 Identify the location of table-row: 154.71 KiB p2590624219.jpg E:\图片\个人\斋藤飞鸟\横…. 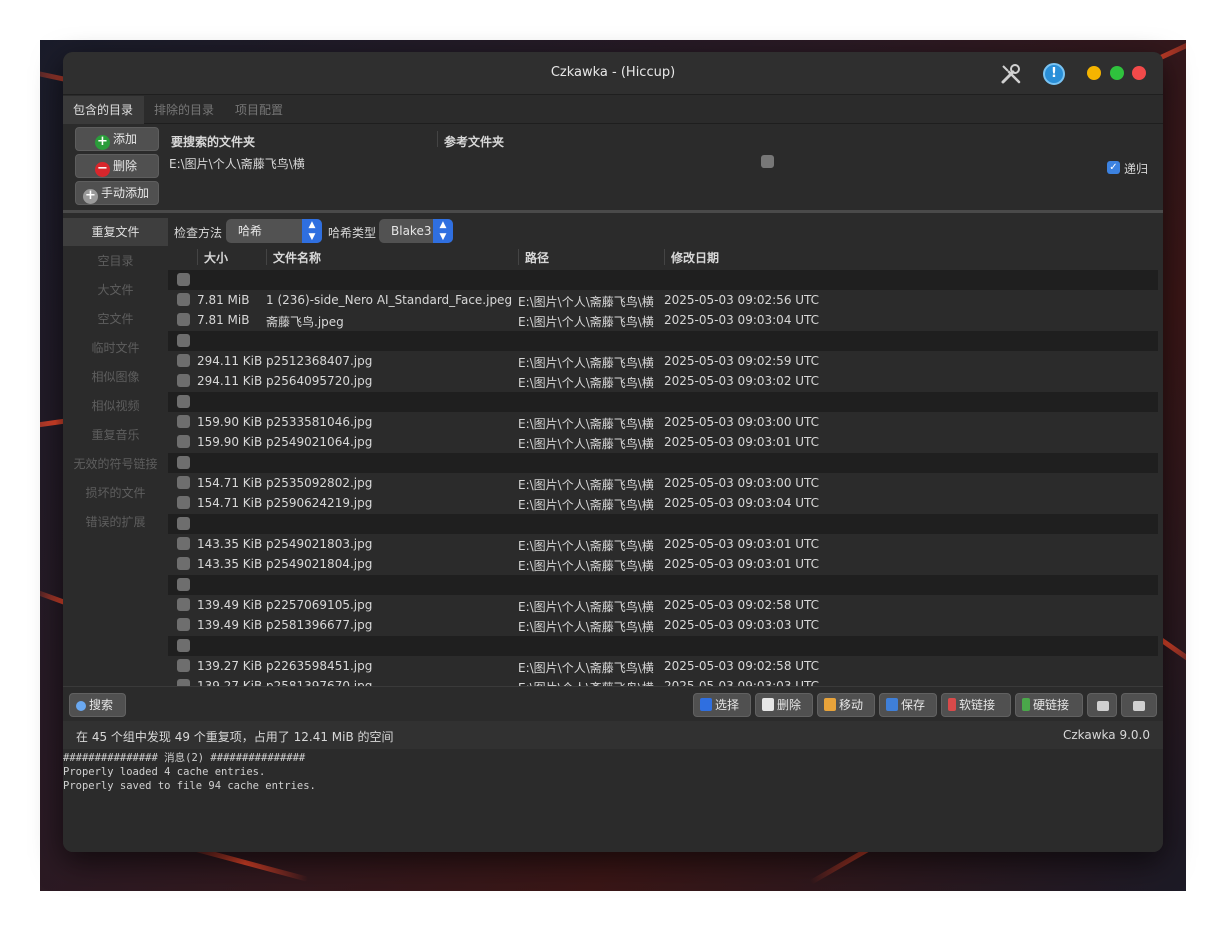
(663, 503).